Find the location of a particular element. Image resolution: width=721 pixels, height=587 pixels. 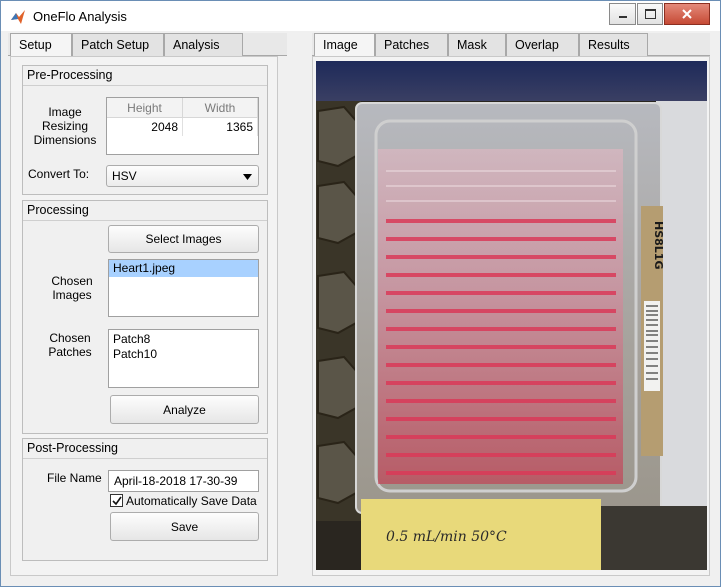

select-images-button: Select Images is located at coordinates (183, 239).